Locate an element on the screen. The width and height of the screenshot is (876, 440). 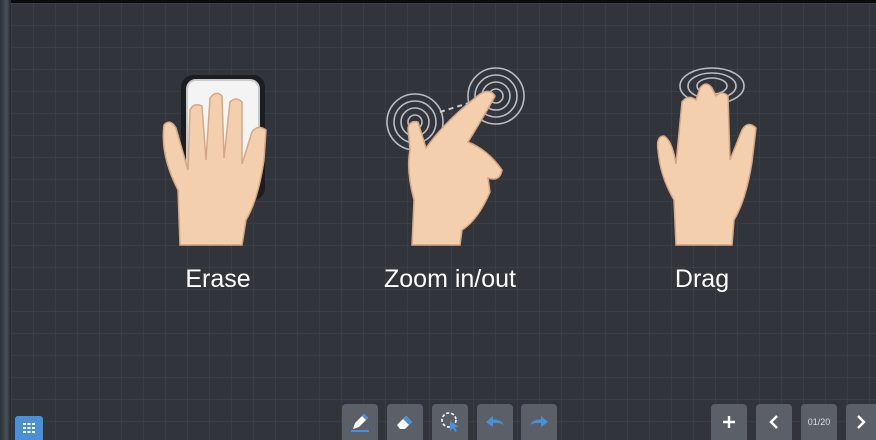
plus-icon is located at coordinates (729, 422).